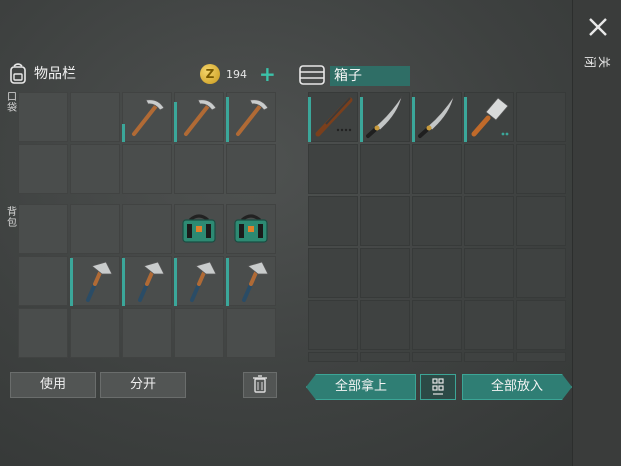 This screenshot has width=621, height=466. I want to click on pocket-label: 口袋, so click(12, 103).